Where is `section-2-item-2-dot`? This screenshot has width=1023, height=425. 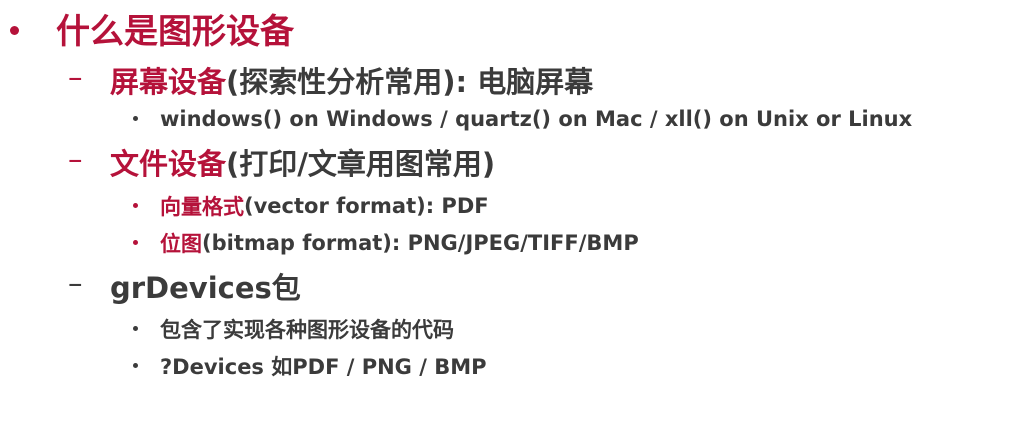 section-2-item-2-dot is located at coordinates (135, 242).